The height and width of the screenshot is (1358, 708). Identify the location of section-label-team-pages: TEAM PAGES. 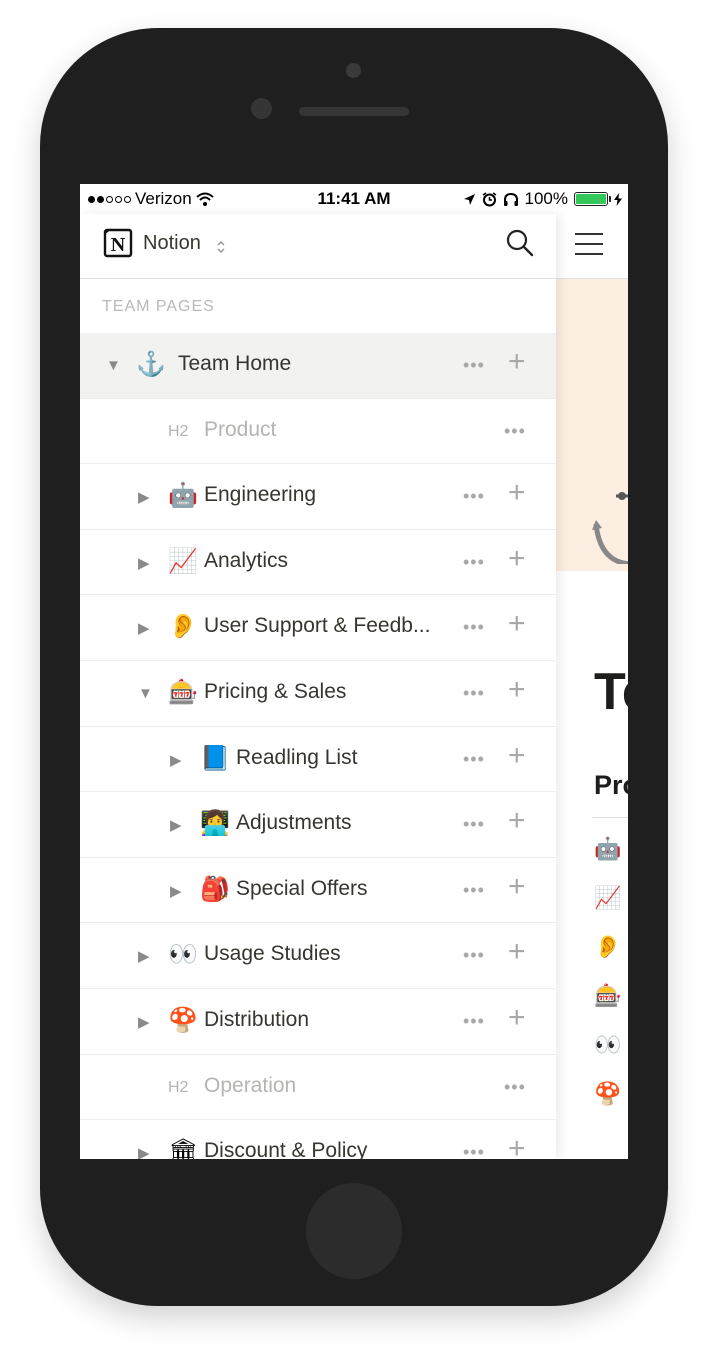
(158, 306).